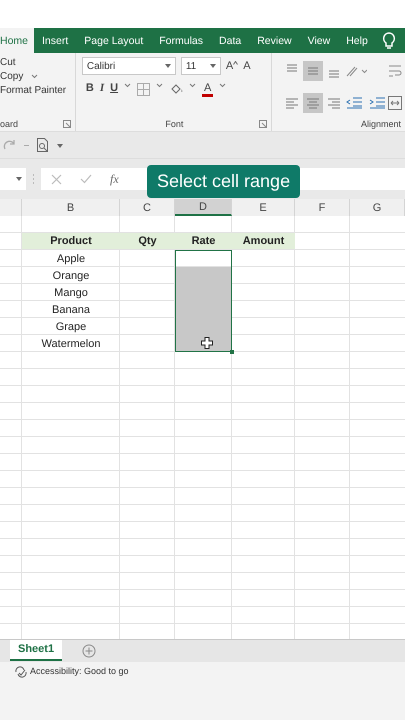 This screenshot has width=405, height=720. I want to click on column-header: F, so click(322, 207).